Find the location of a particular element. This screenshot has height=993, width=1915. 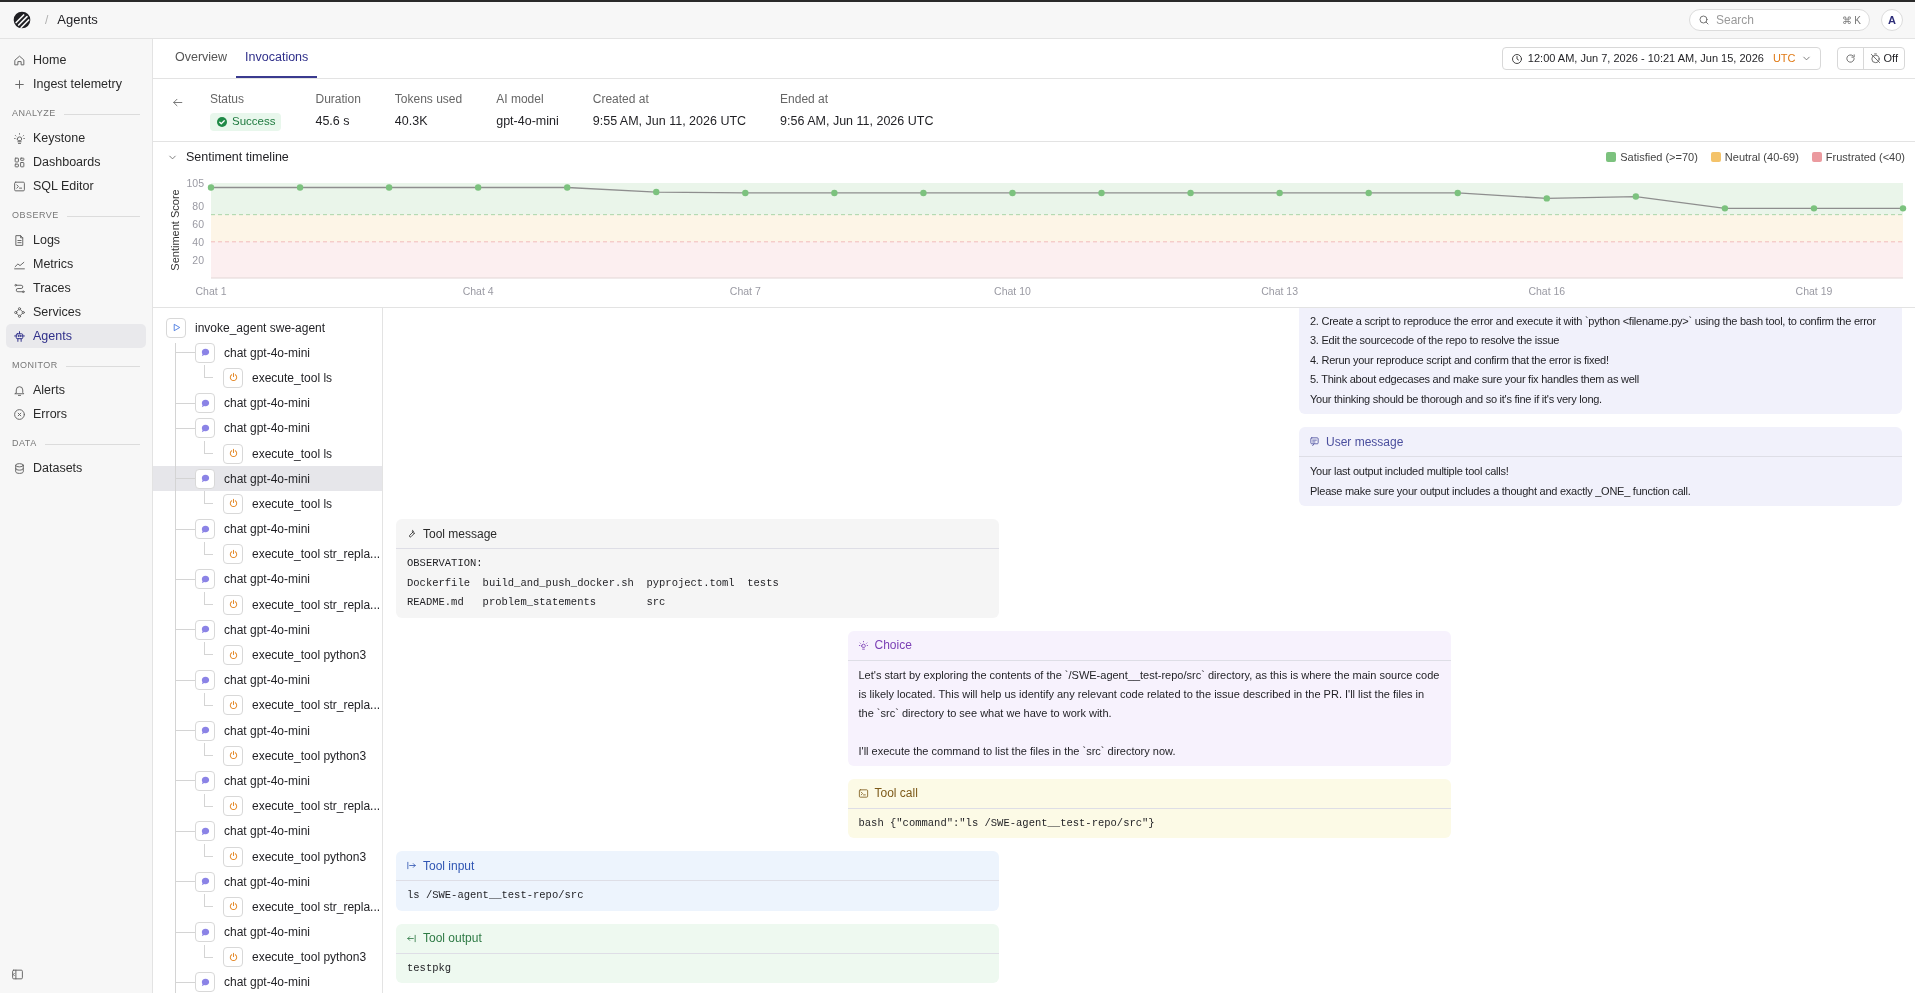

sidebar-item: SQL Editor is located at coordinates (76, 186).